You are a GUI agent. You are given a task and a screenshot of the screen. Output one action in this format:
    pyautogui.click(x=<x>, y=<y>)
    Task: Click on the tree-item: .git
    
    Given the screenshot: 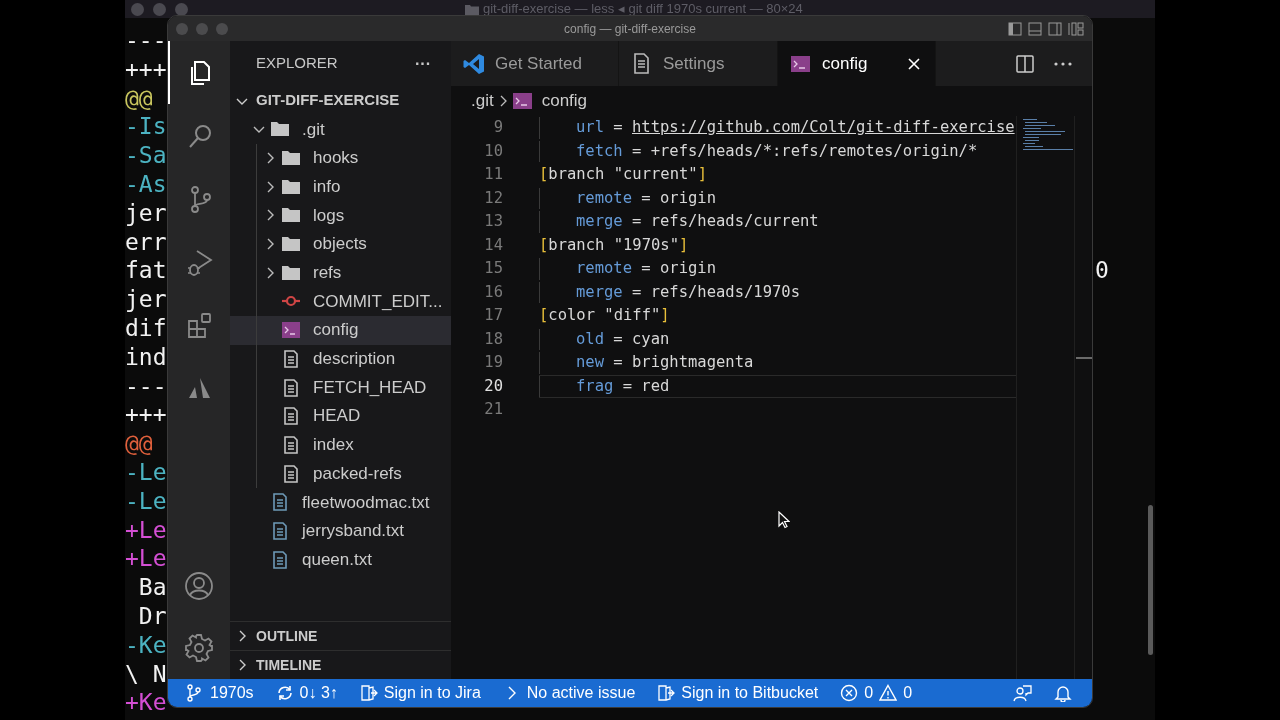 What is the action you would take?
    pyautogui.click(x=340, y=129)
    